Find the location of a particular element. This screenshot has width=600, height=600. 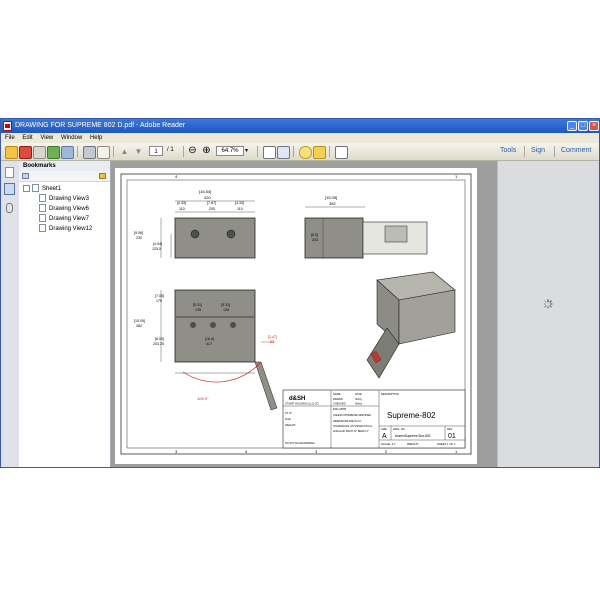

print-icon is located at coordinates (89, 152).